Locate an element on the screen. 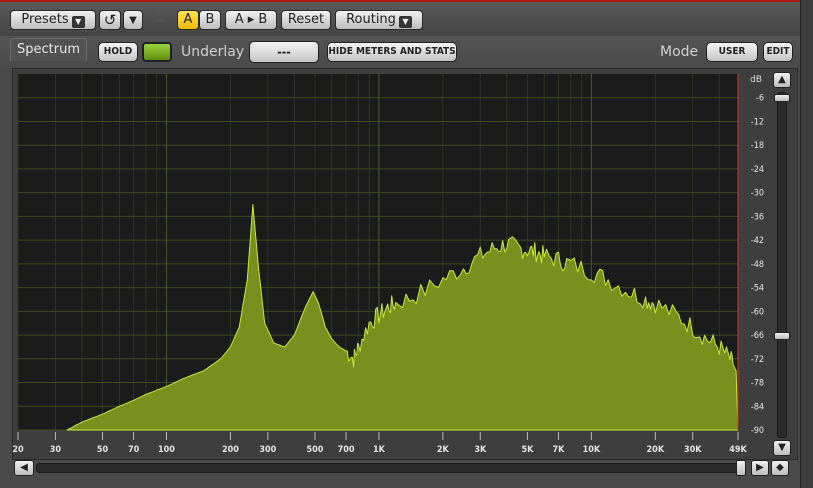 The height and width of the screenshot is (488, 813). y-tick-label: -78 is located at coordinates (757, 384).